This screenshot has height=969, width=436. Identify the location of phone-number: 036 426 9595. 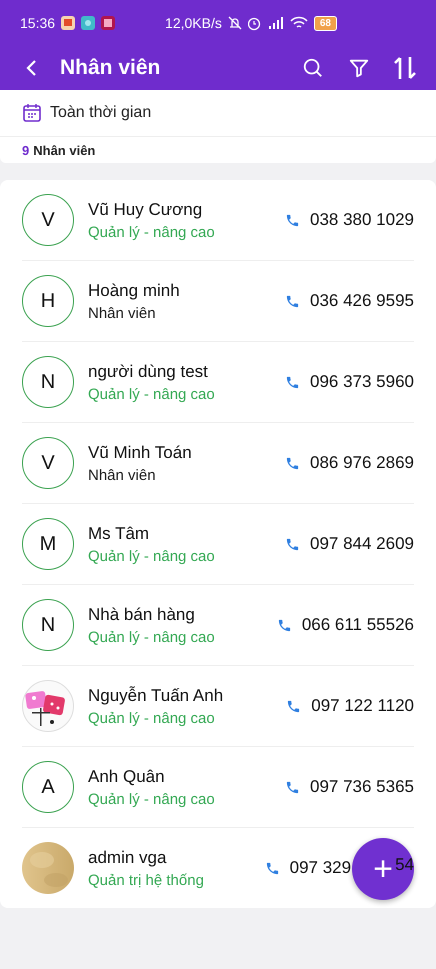
(362, 301).